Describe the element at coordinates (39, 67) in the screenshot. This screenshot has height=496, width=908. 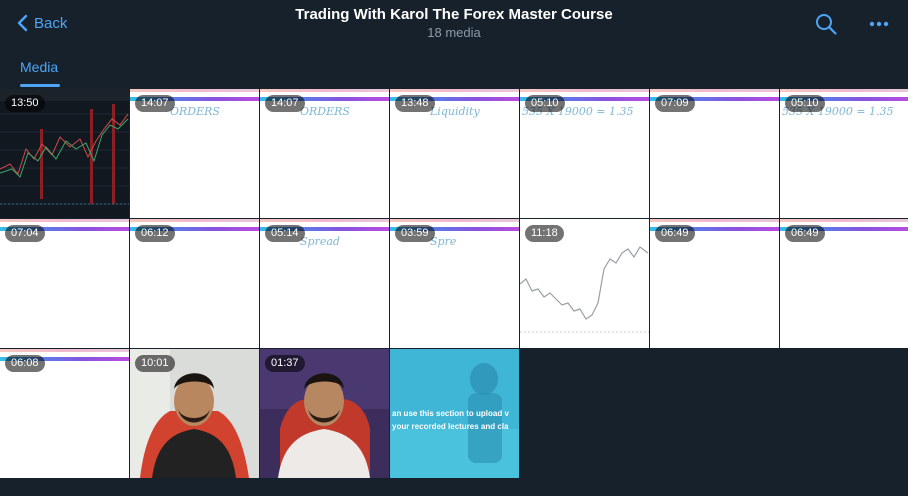
I see `tab-media: Media` at that location.